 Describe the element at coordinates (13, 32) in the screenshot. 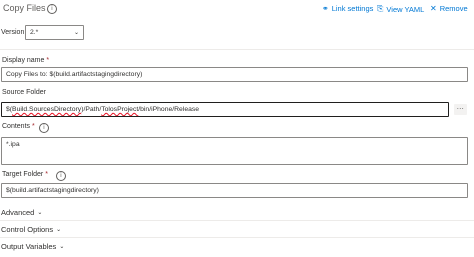

I see `version-label: Version` at that location.